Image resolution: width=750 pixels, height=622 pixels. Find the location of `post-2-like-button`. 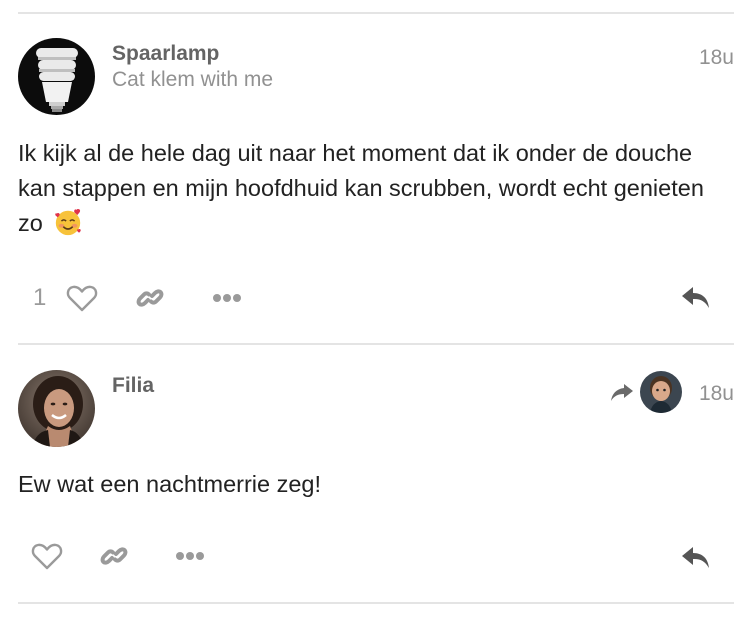

post-2-like-button is located at coordinates (47, 556).